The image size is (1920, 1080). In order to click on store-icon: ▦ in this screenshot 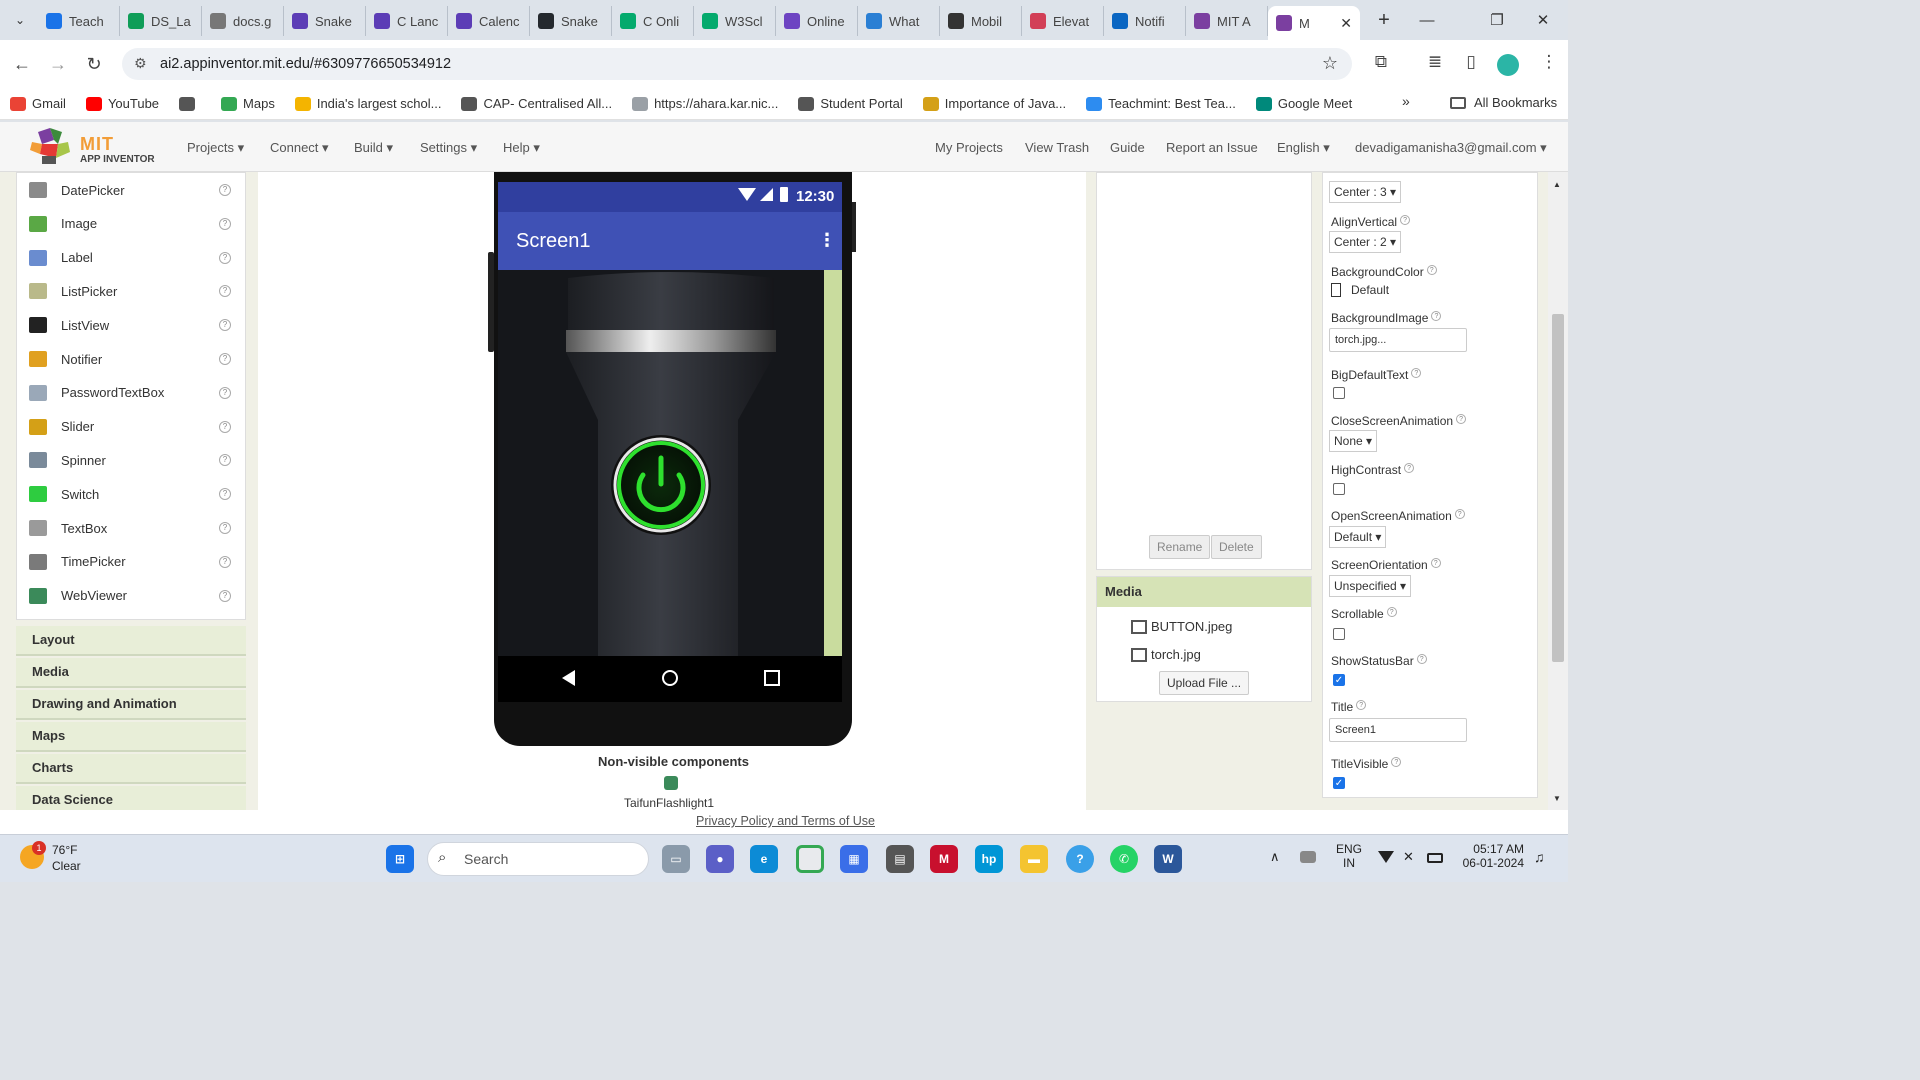, I will do `click(854, 859)`.